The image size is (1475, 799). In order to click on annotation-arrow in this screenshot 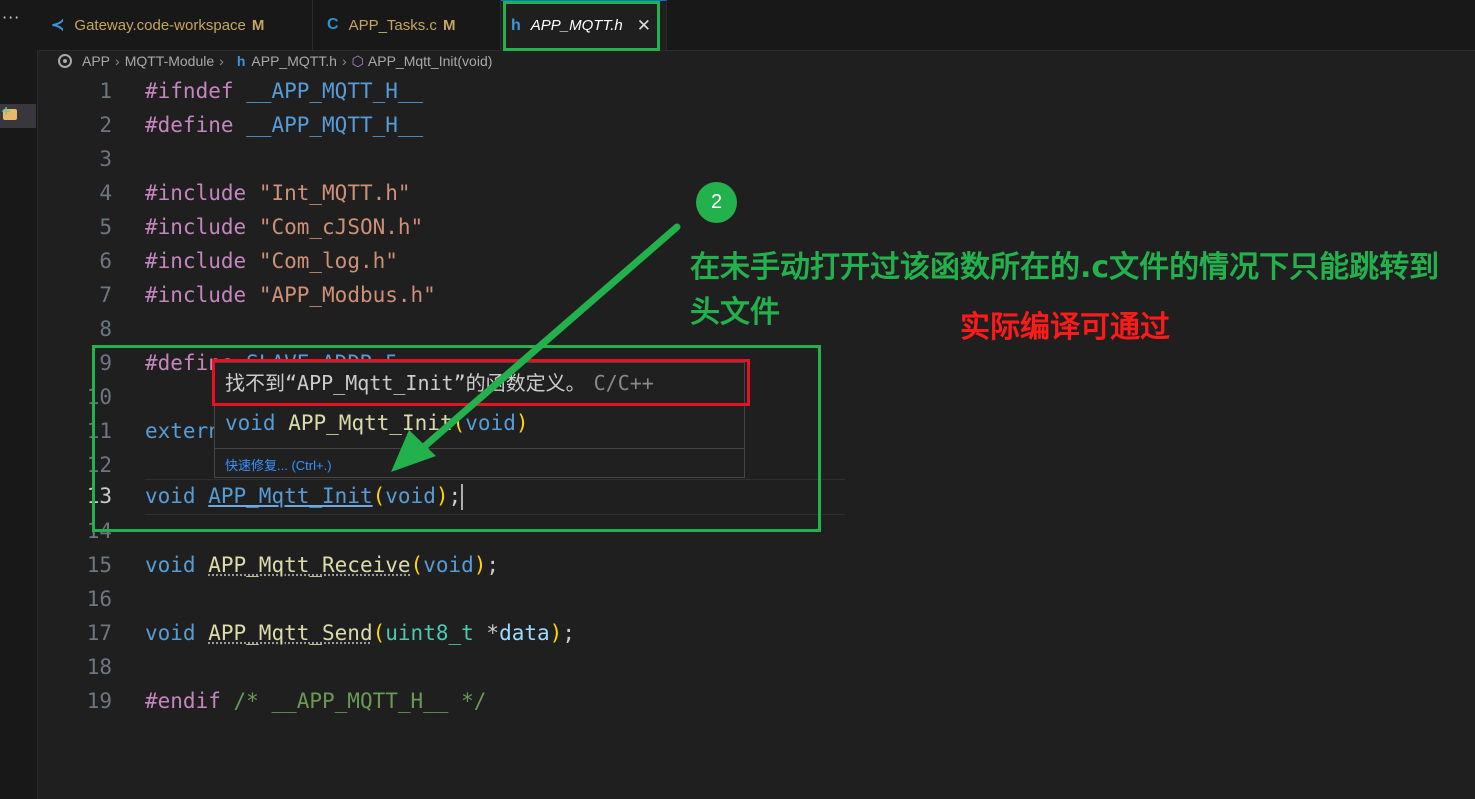, I will do `click(536, 347)`.